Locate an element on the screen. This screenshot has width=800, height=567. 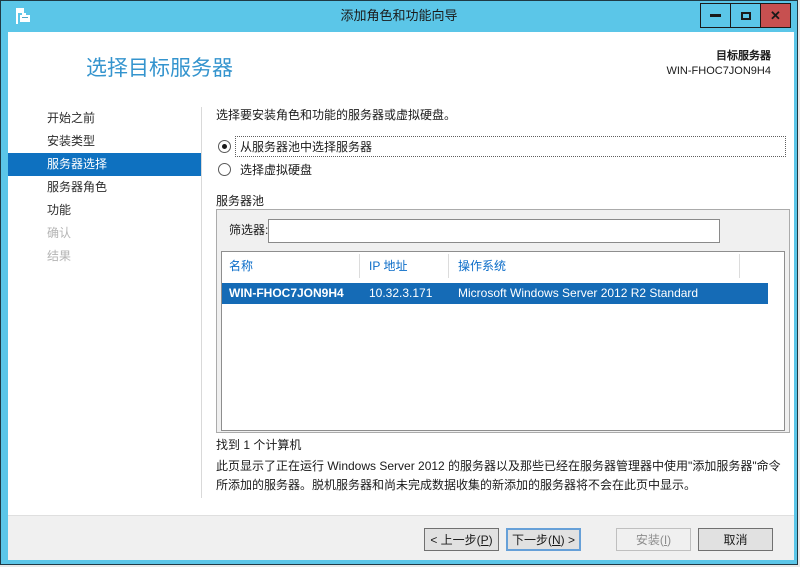
next-button: 下一步(N) > is located at coordinates (543, 539).